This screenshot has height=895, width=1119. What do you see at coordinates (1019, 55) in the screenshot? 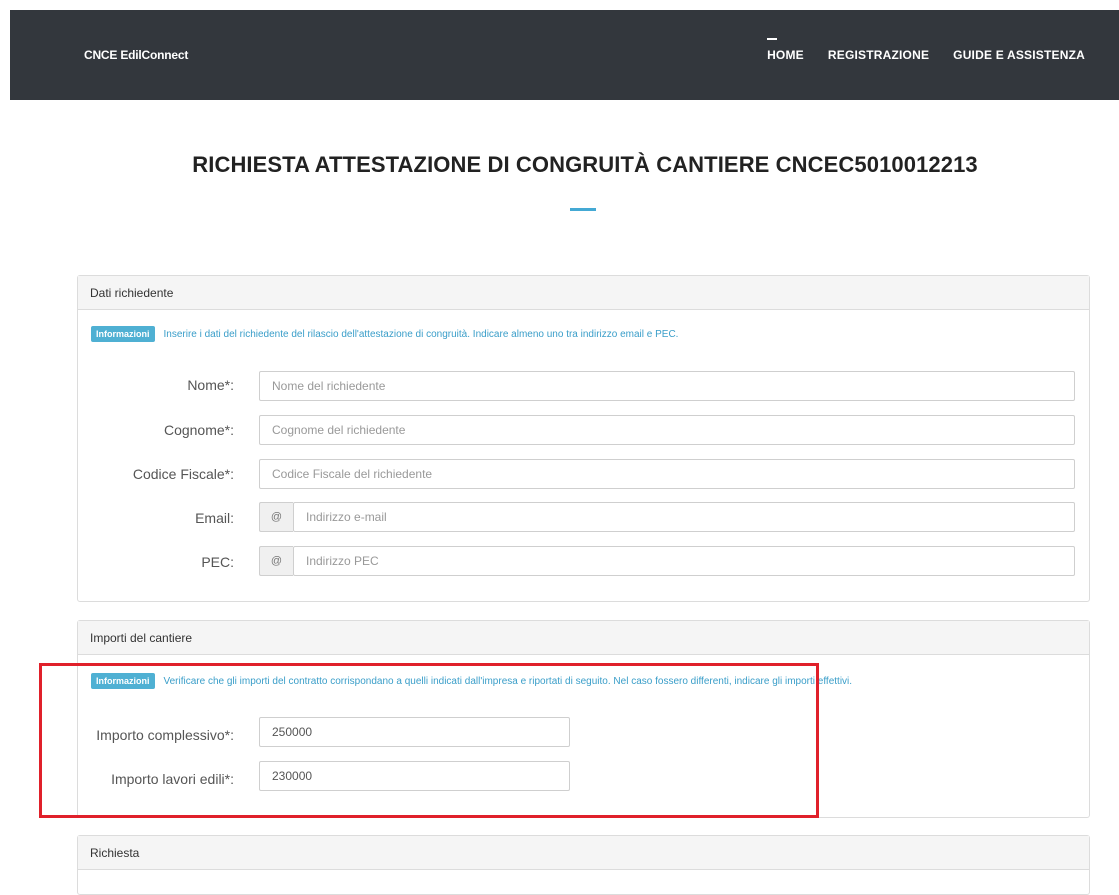
I see `nav-item-guide-assistenza: GUIDE E ASSISTENZA` at bounding box center [1019, 55].